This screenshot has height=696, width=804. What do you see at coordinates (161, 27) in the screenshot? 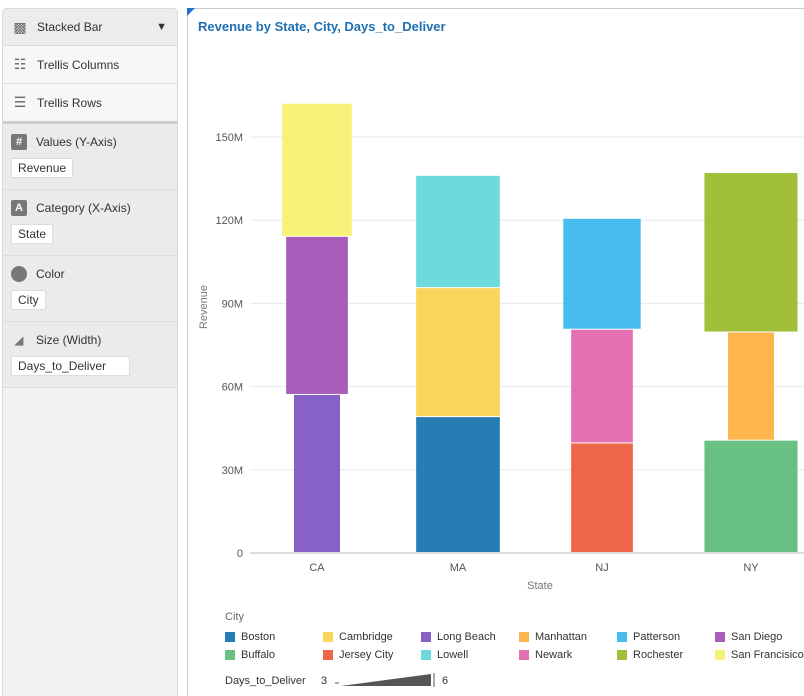
I see `chevron-down-icon: ▼` at bounding box center [161, 27].